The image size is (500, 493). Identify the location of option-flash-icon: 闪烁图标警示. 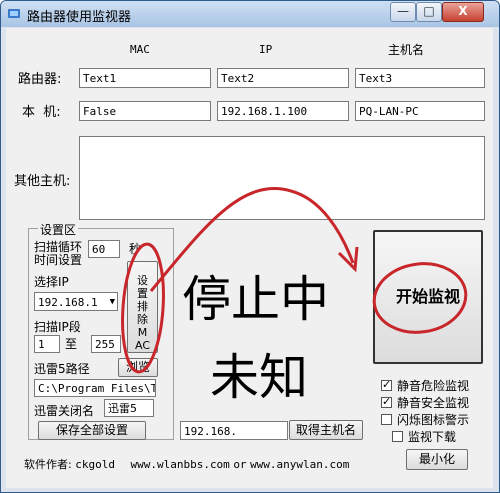
(425, 419).